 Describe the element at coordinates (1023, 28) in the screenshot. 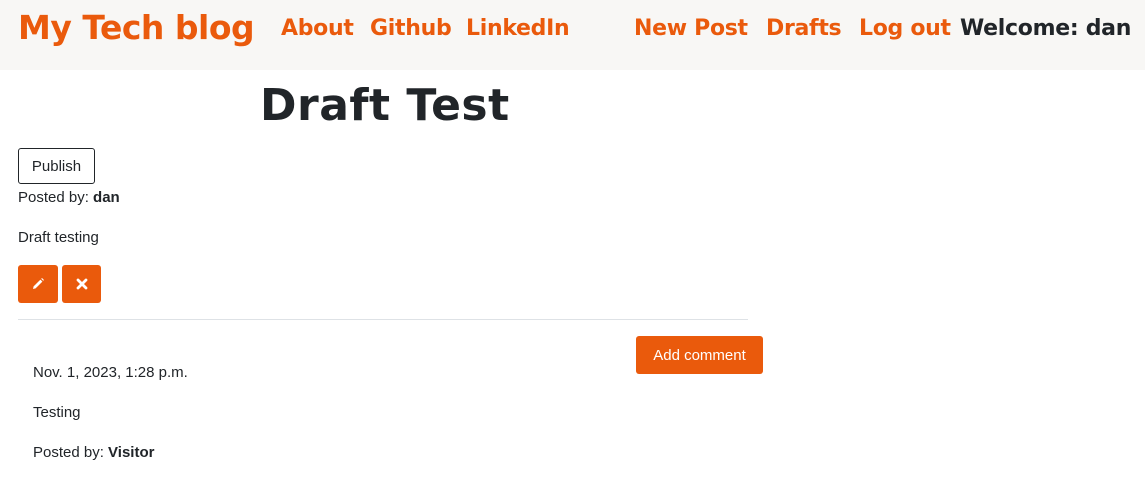

I see `welcome-prefix: Welcome:` at that location.